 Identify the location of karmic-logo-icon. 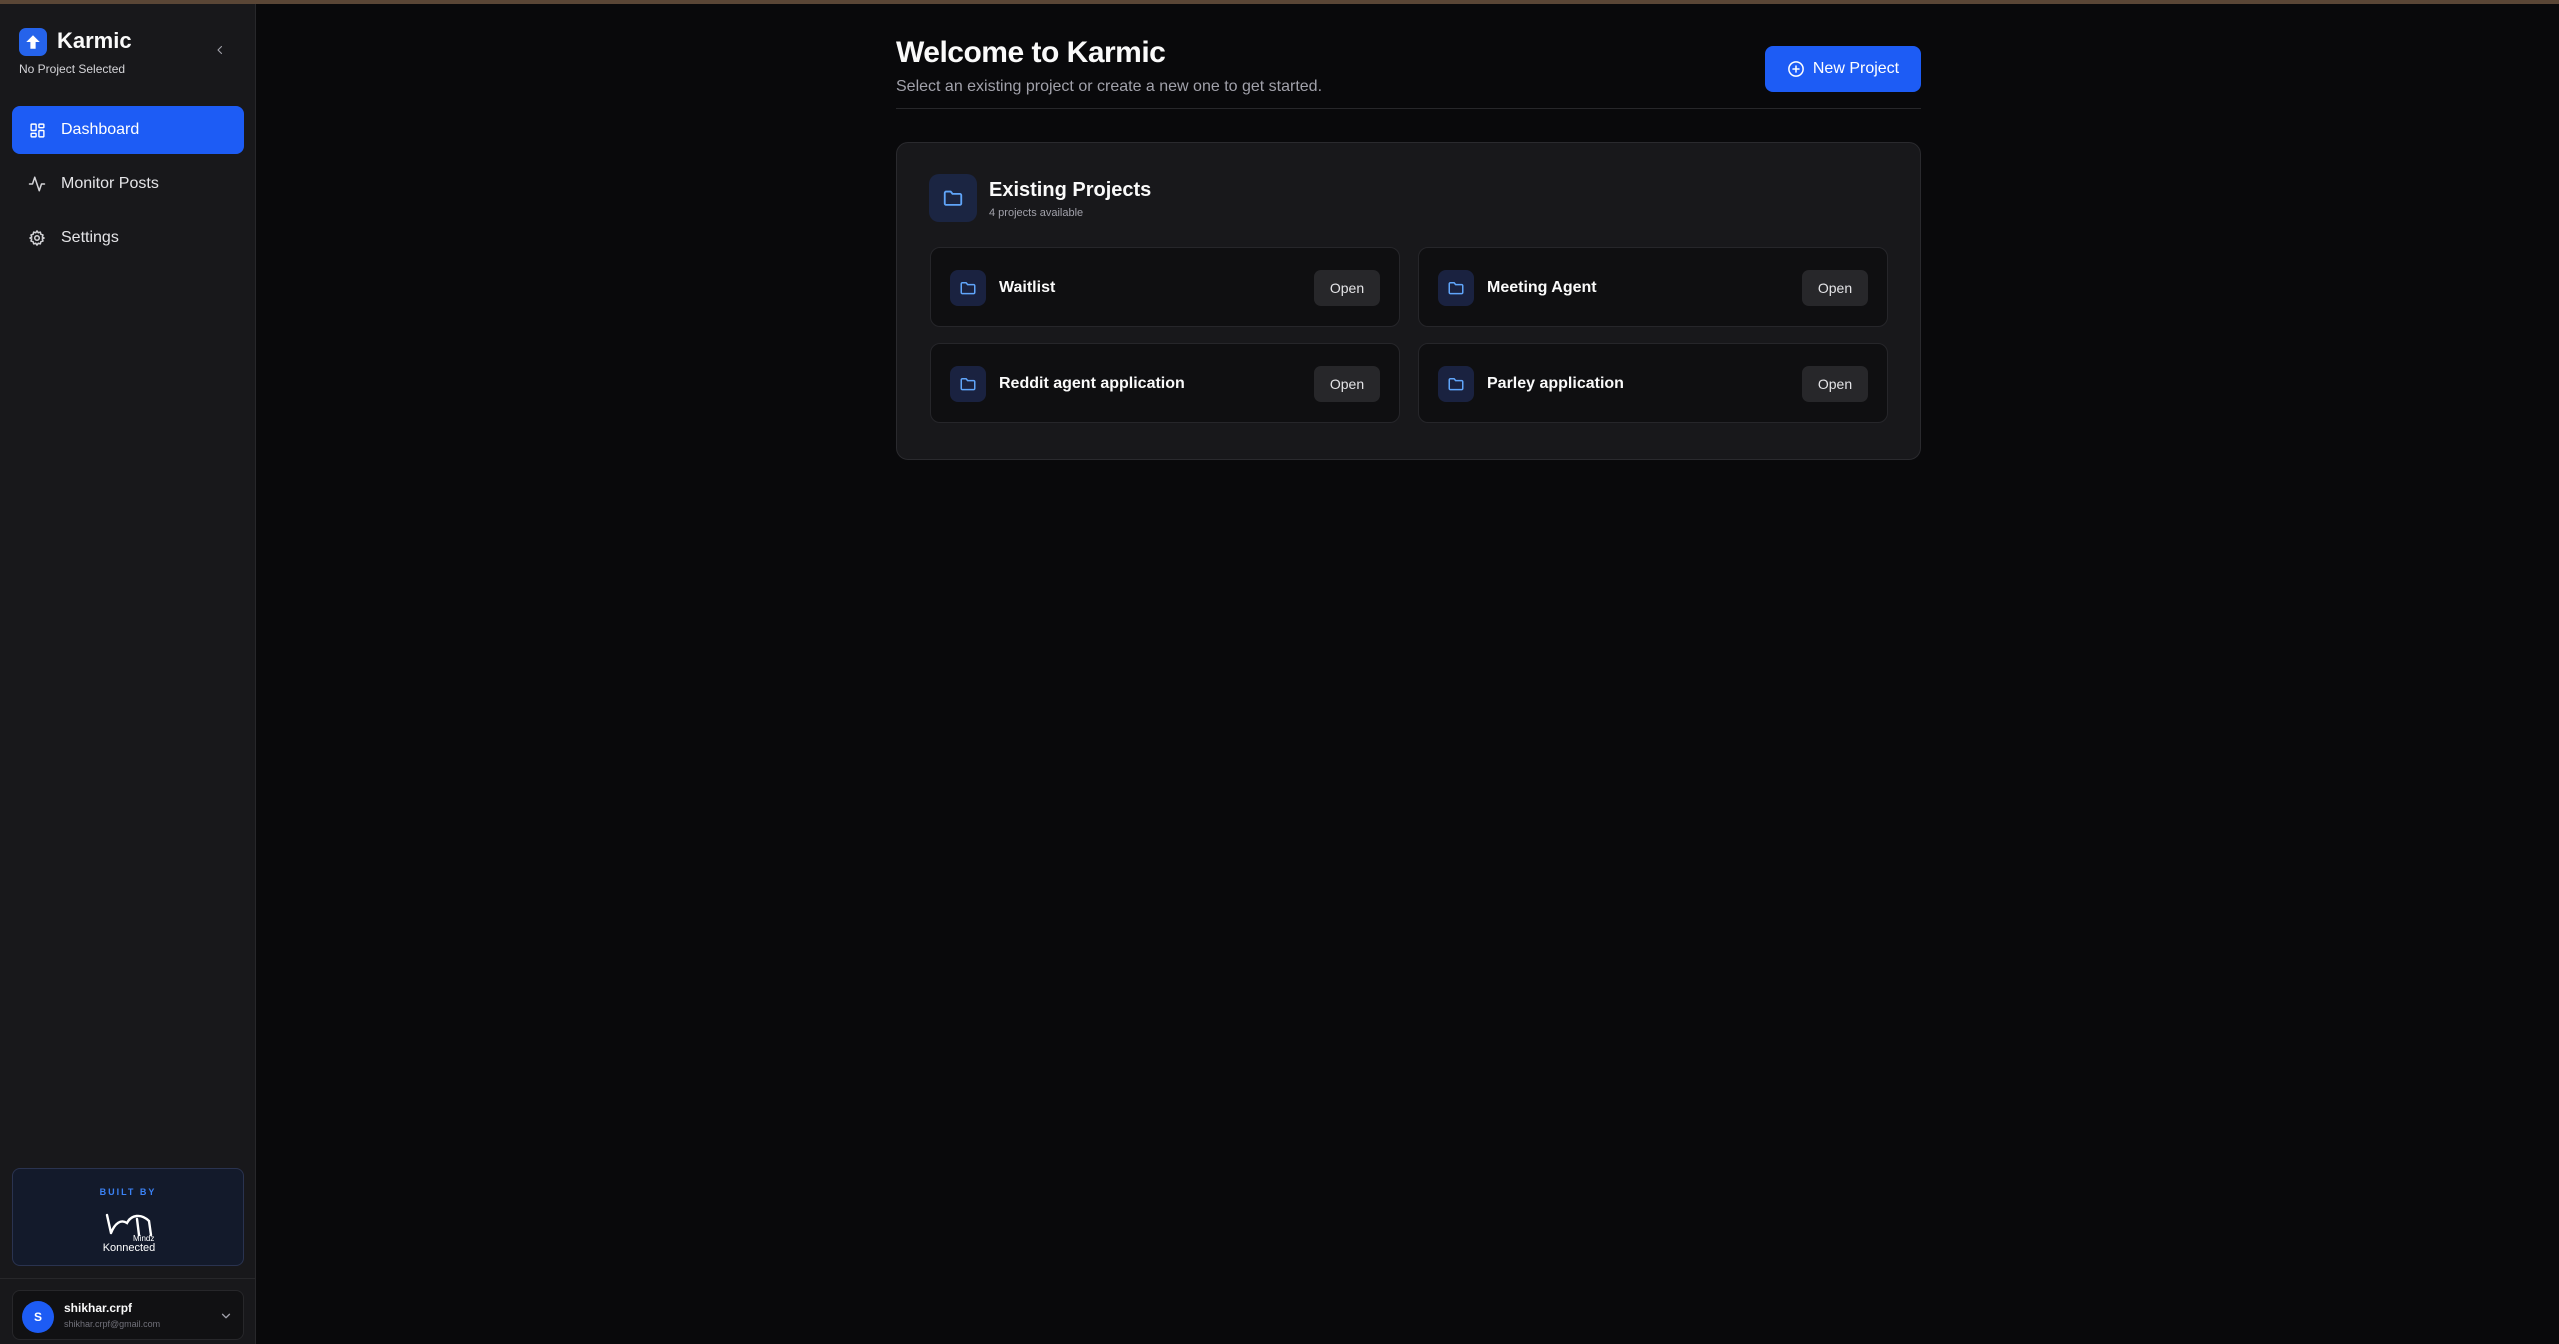
(33, 42).